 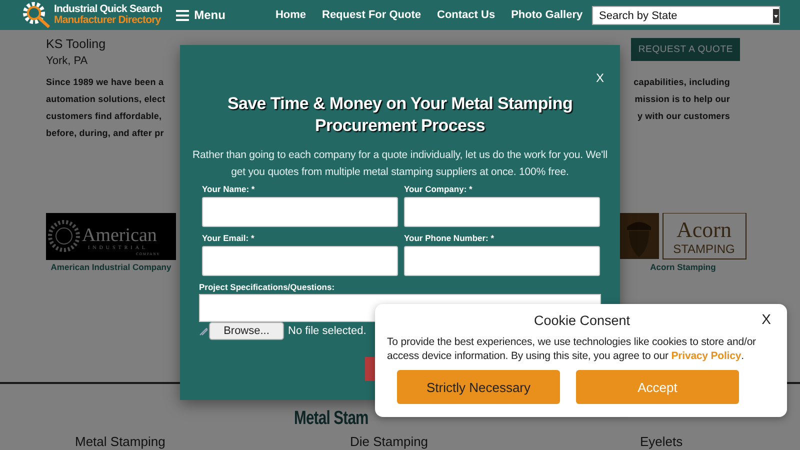 What do you see at coordinates (76, 44) in the screenshot?
I see `company-name: KS Tooling` at bounding box center [76, 44].